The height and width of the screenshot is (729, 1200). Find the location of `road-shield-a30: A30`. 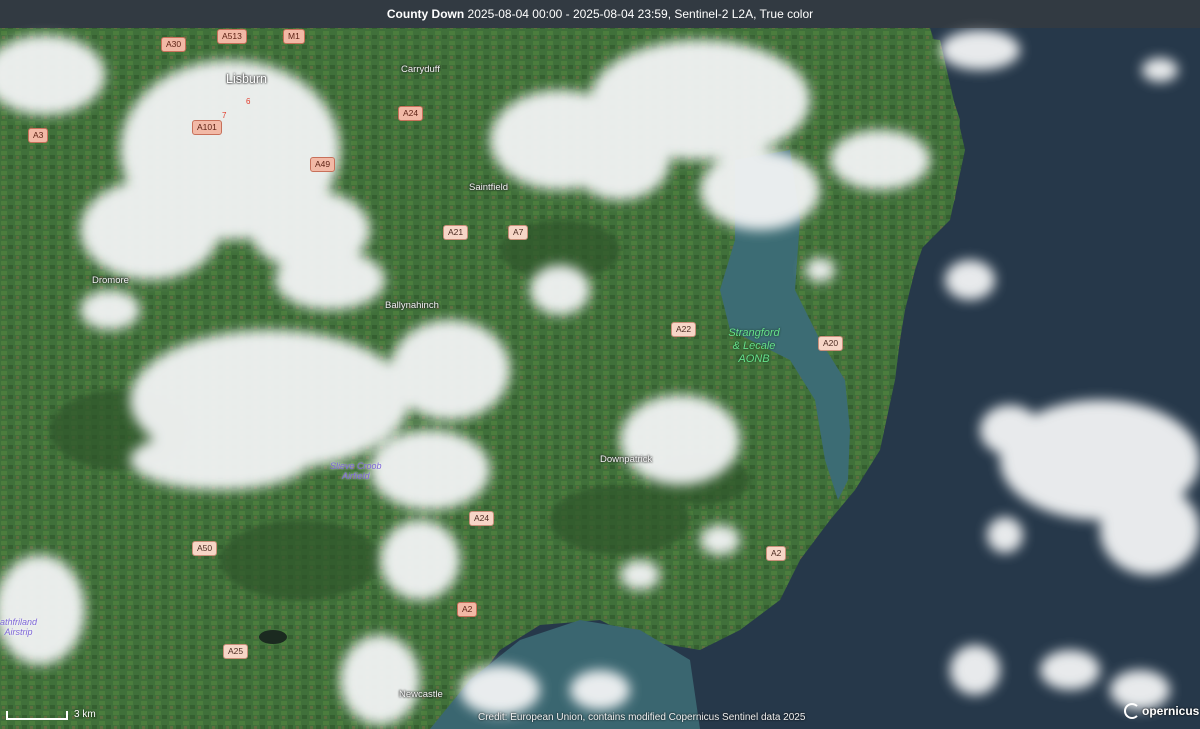

road-shield-a30: A30 is located at coordinates (174, 44).